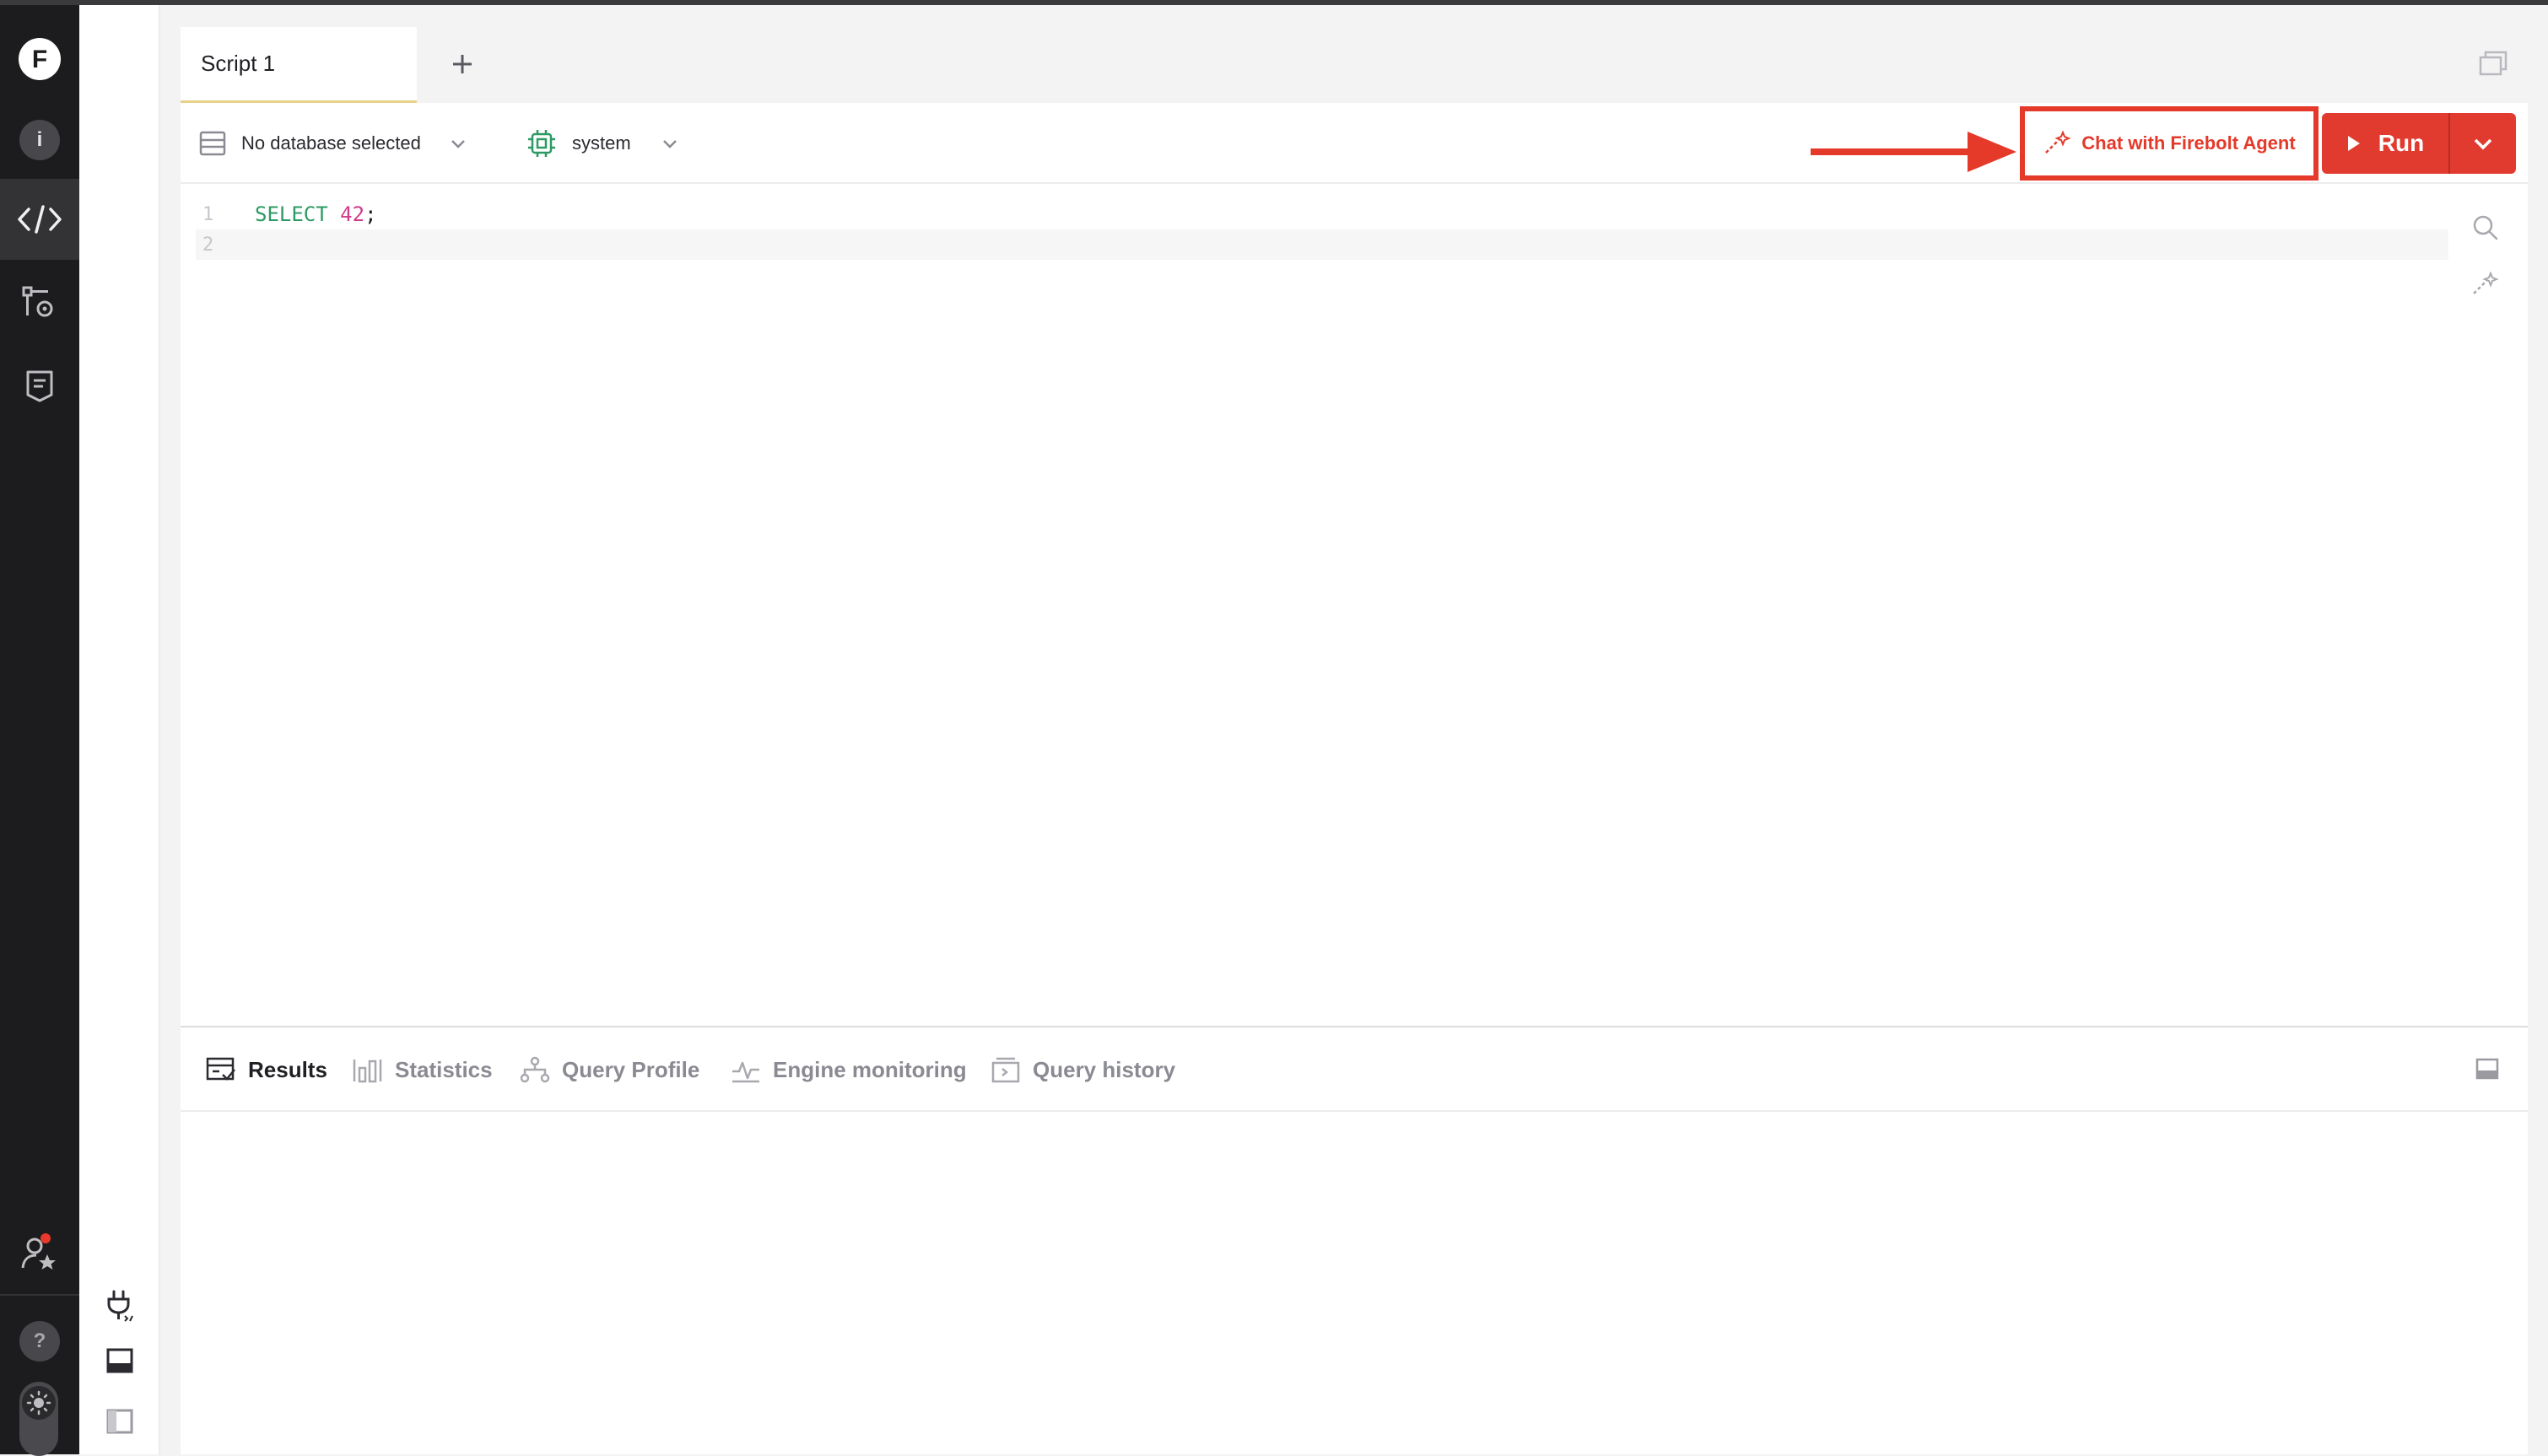 Image resolution: width=2548 pixels, height=1456 pixels. What do you see at coordinates (39, 1295) in the screenshot?
I see `rail-divider` at bounding box center [39, 1295].